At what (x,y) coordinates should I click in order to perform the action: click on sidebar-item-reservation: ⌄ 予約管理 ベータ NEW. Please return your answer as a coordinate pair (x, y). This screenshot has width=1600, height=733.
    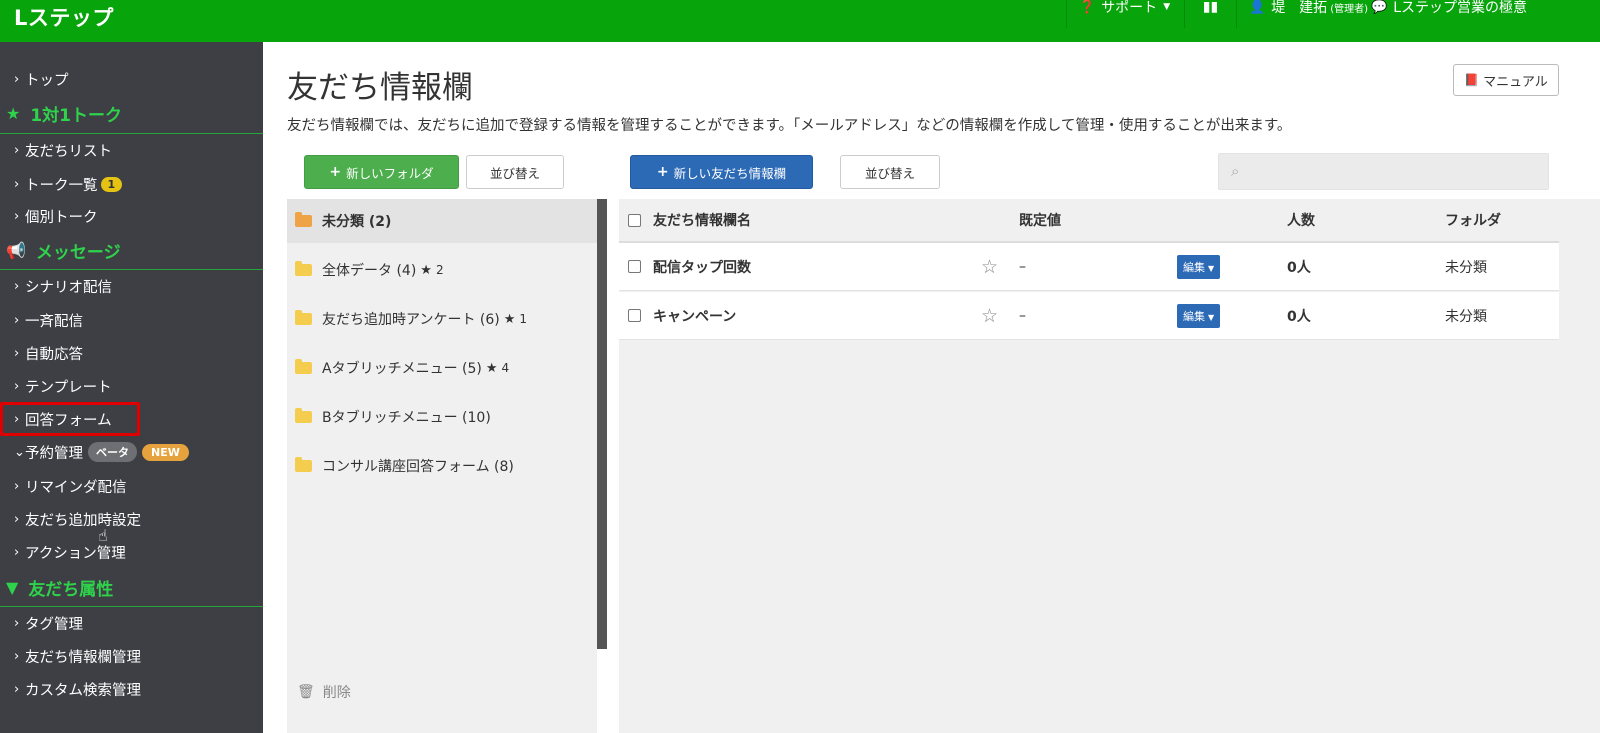
    Looking at the image, I should click on (101, 452).